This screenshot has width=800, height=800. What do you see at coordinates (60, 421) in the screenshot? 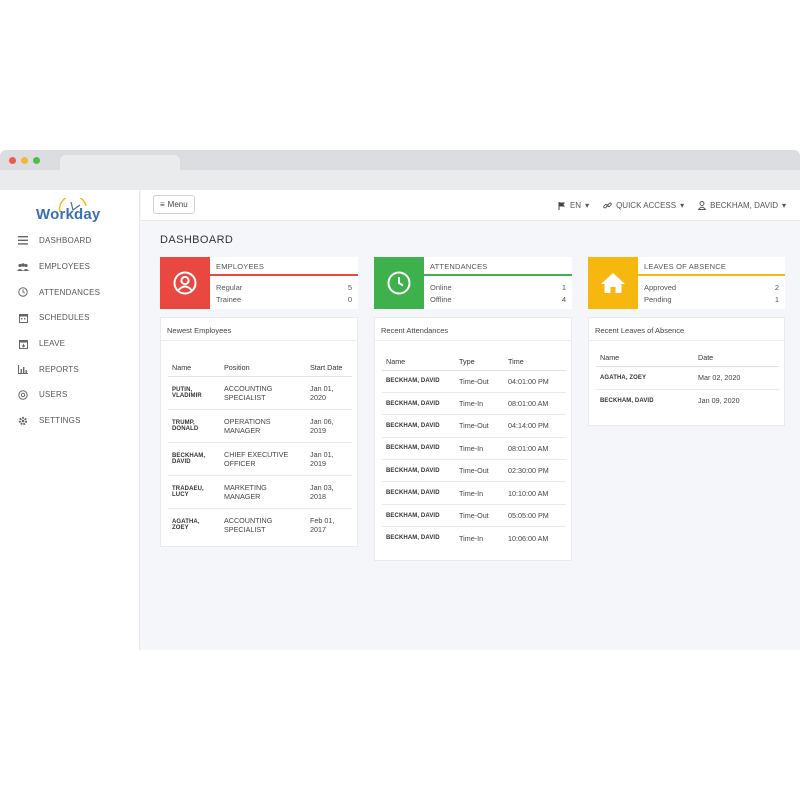
I see `sidebar-item-label: SETTINGS` at bounding box center [60, 421].